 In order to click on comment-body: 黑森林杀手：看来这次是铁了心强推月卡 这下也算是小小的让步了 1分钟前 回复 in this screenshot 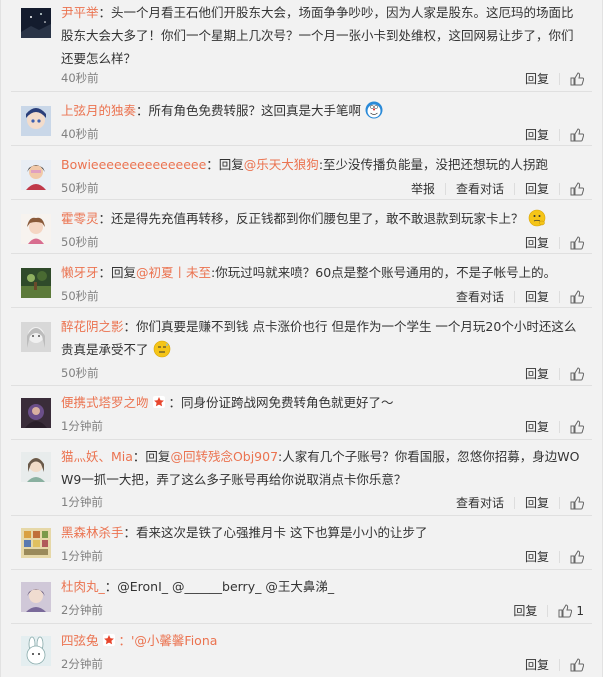, I will do `click(322, 540)`.